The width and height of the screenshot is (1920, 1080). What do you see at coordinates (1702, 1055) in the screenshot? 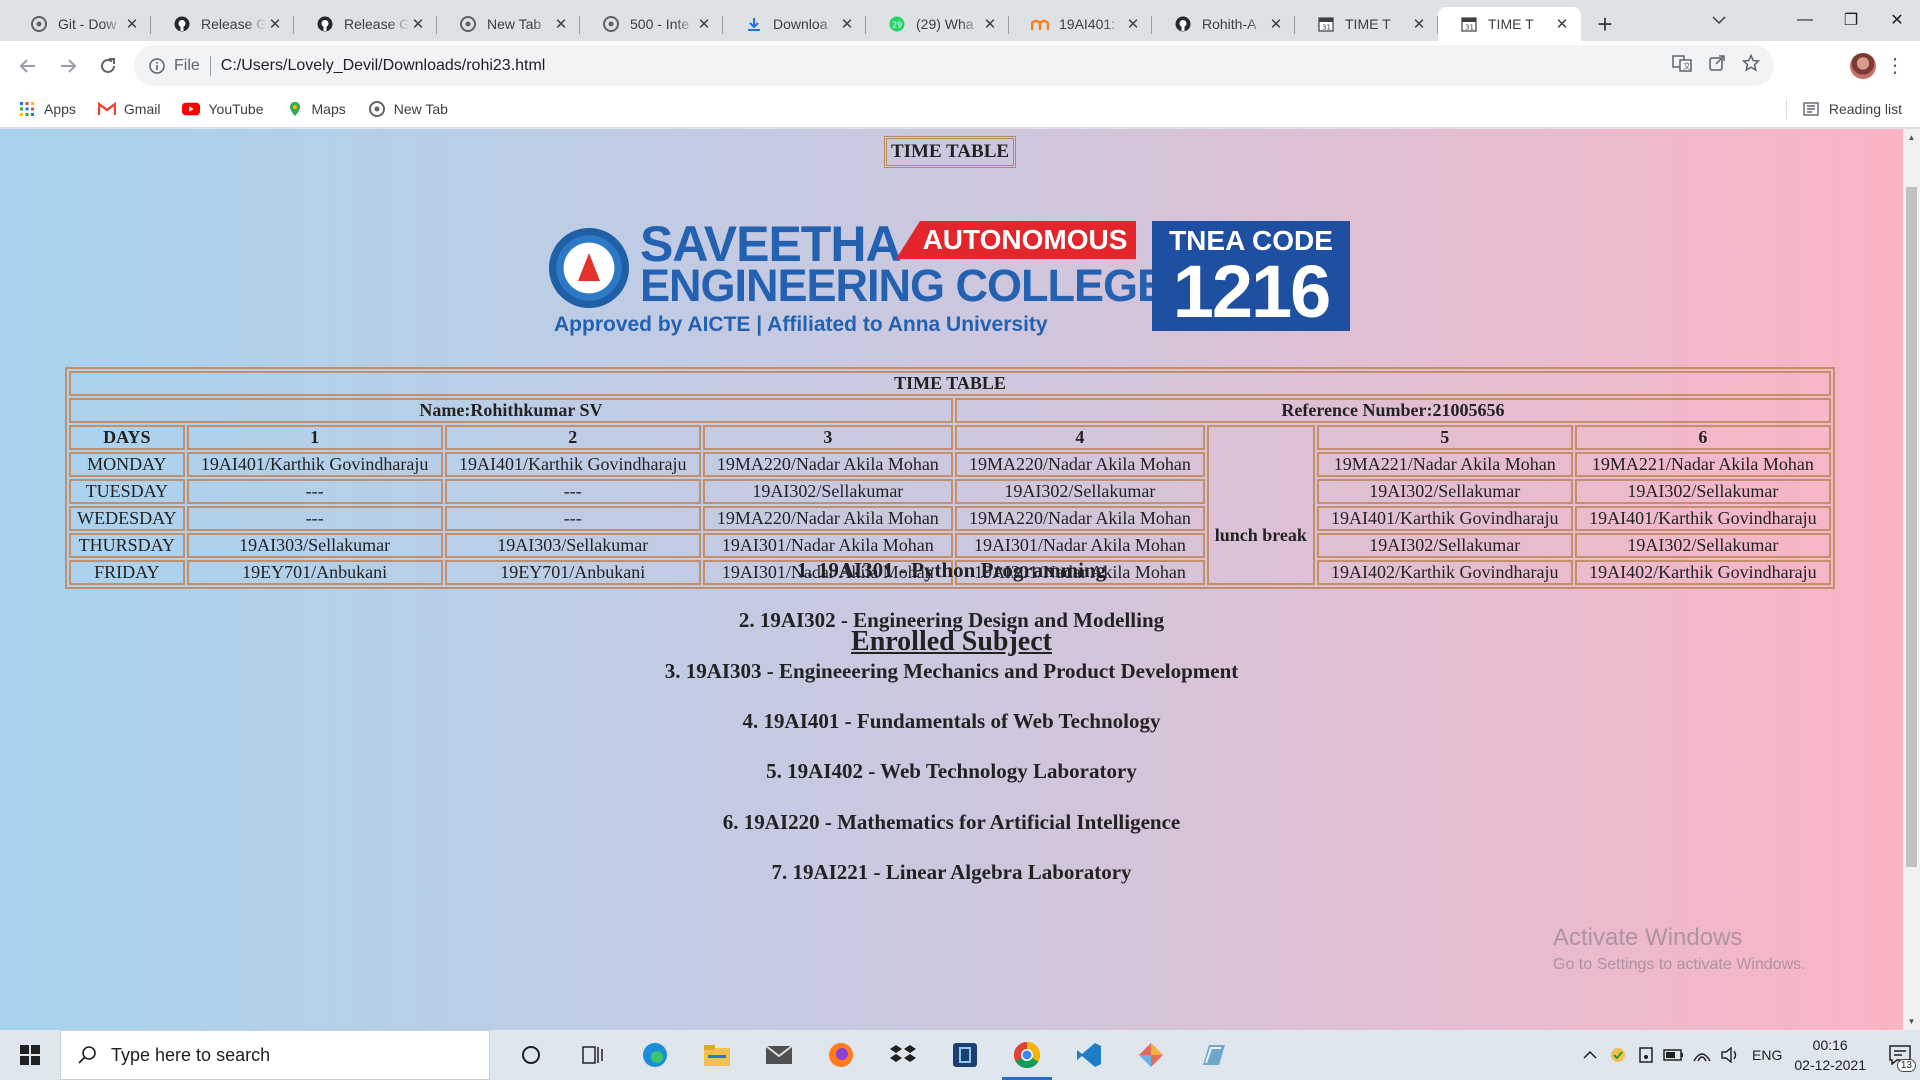
I see `wifi-icon` at bounding box center [1702, 1055].